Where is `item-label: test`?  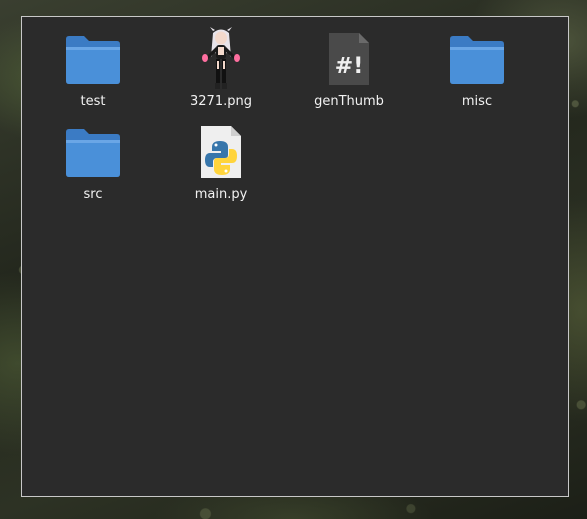 item-label: test is located at coordinates (93, 101).